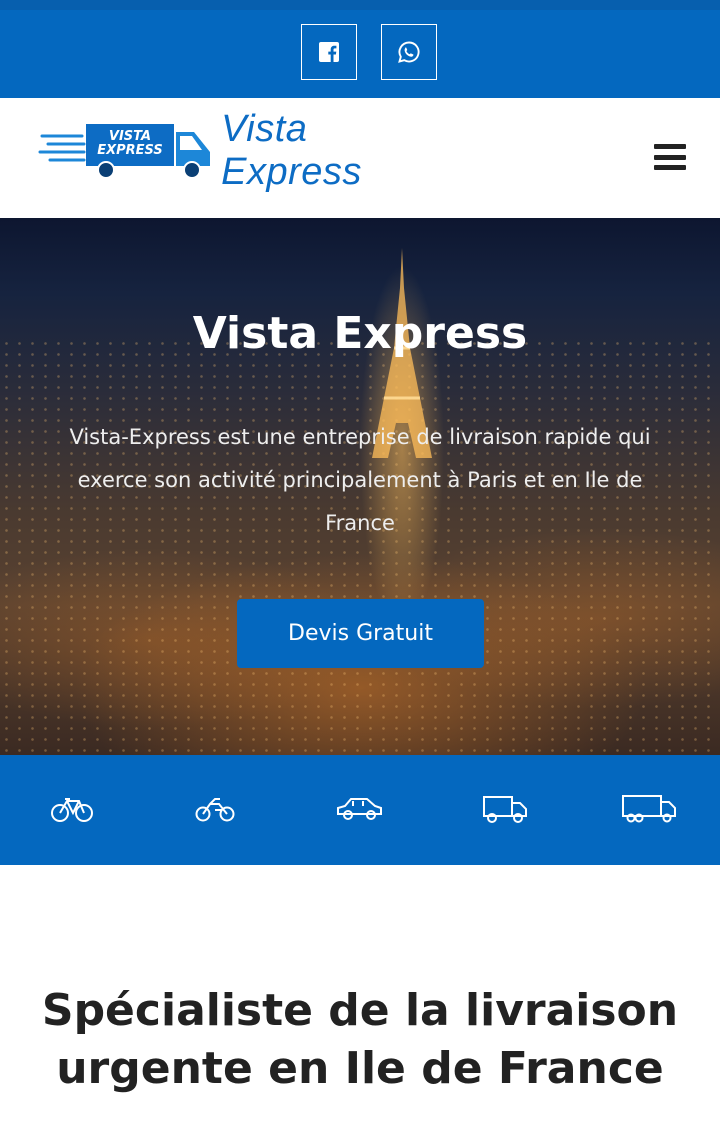  I want to click on truck-icon, so click(649, 809).